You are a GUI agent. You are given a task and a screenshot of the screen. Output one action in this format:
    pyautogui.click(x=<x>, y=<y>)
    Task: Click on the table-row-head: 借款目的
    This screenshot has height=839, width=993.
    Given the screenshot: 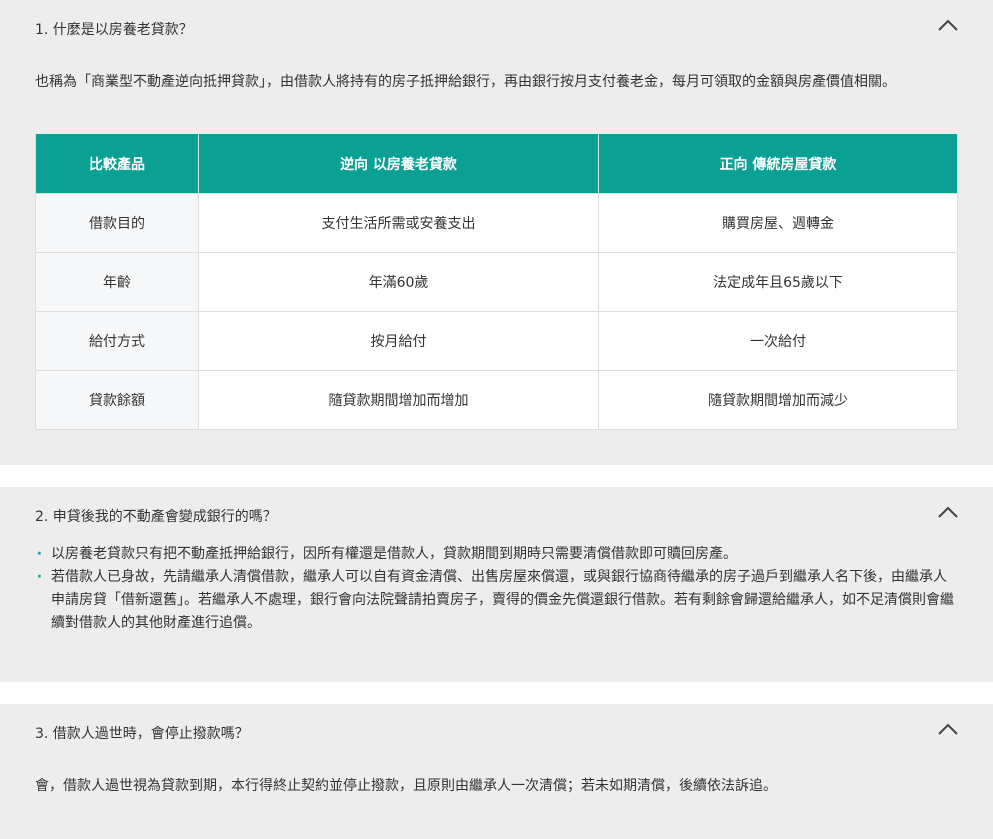 What is the action you would take?
    pyautogui.click(x=117, y=223)
    